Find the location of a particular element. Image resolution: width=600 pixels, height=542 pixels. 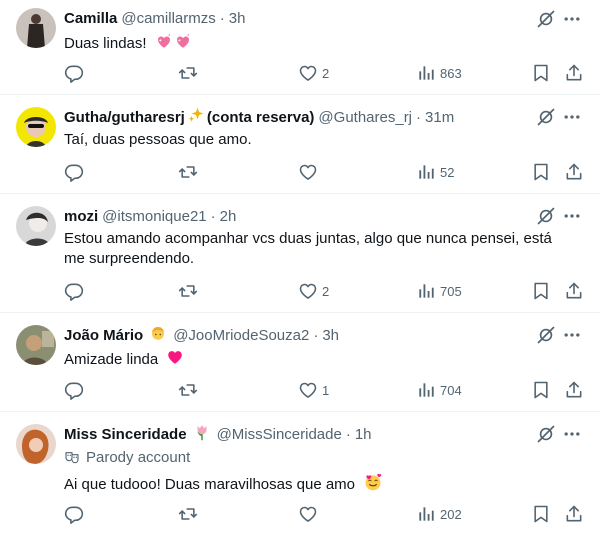

tweet-actions: 52 is located at coordinates (324, 172).